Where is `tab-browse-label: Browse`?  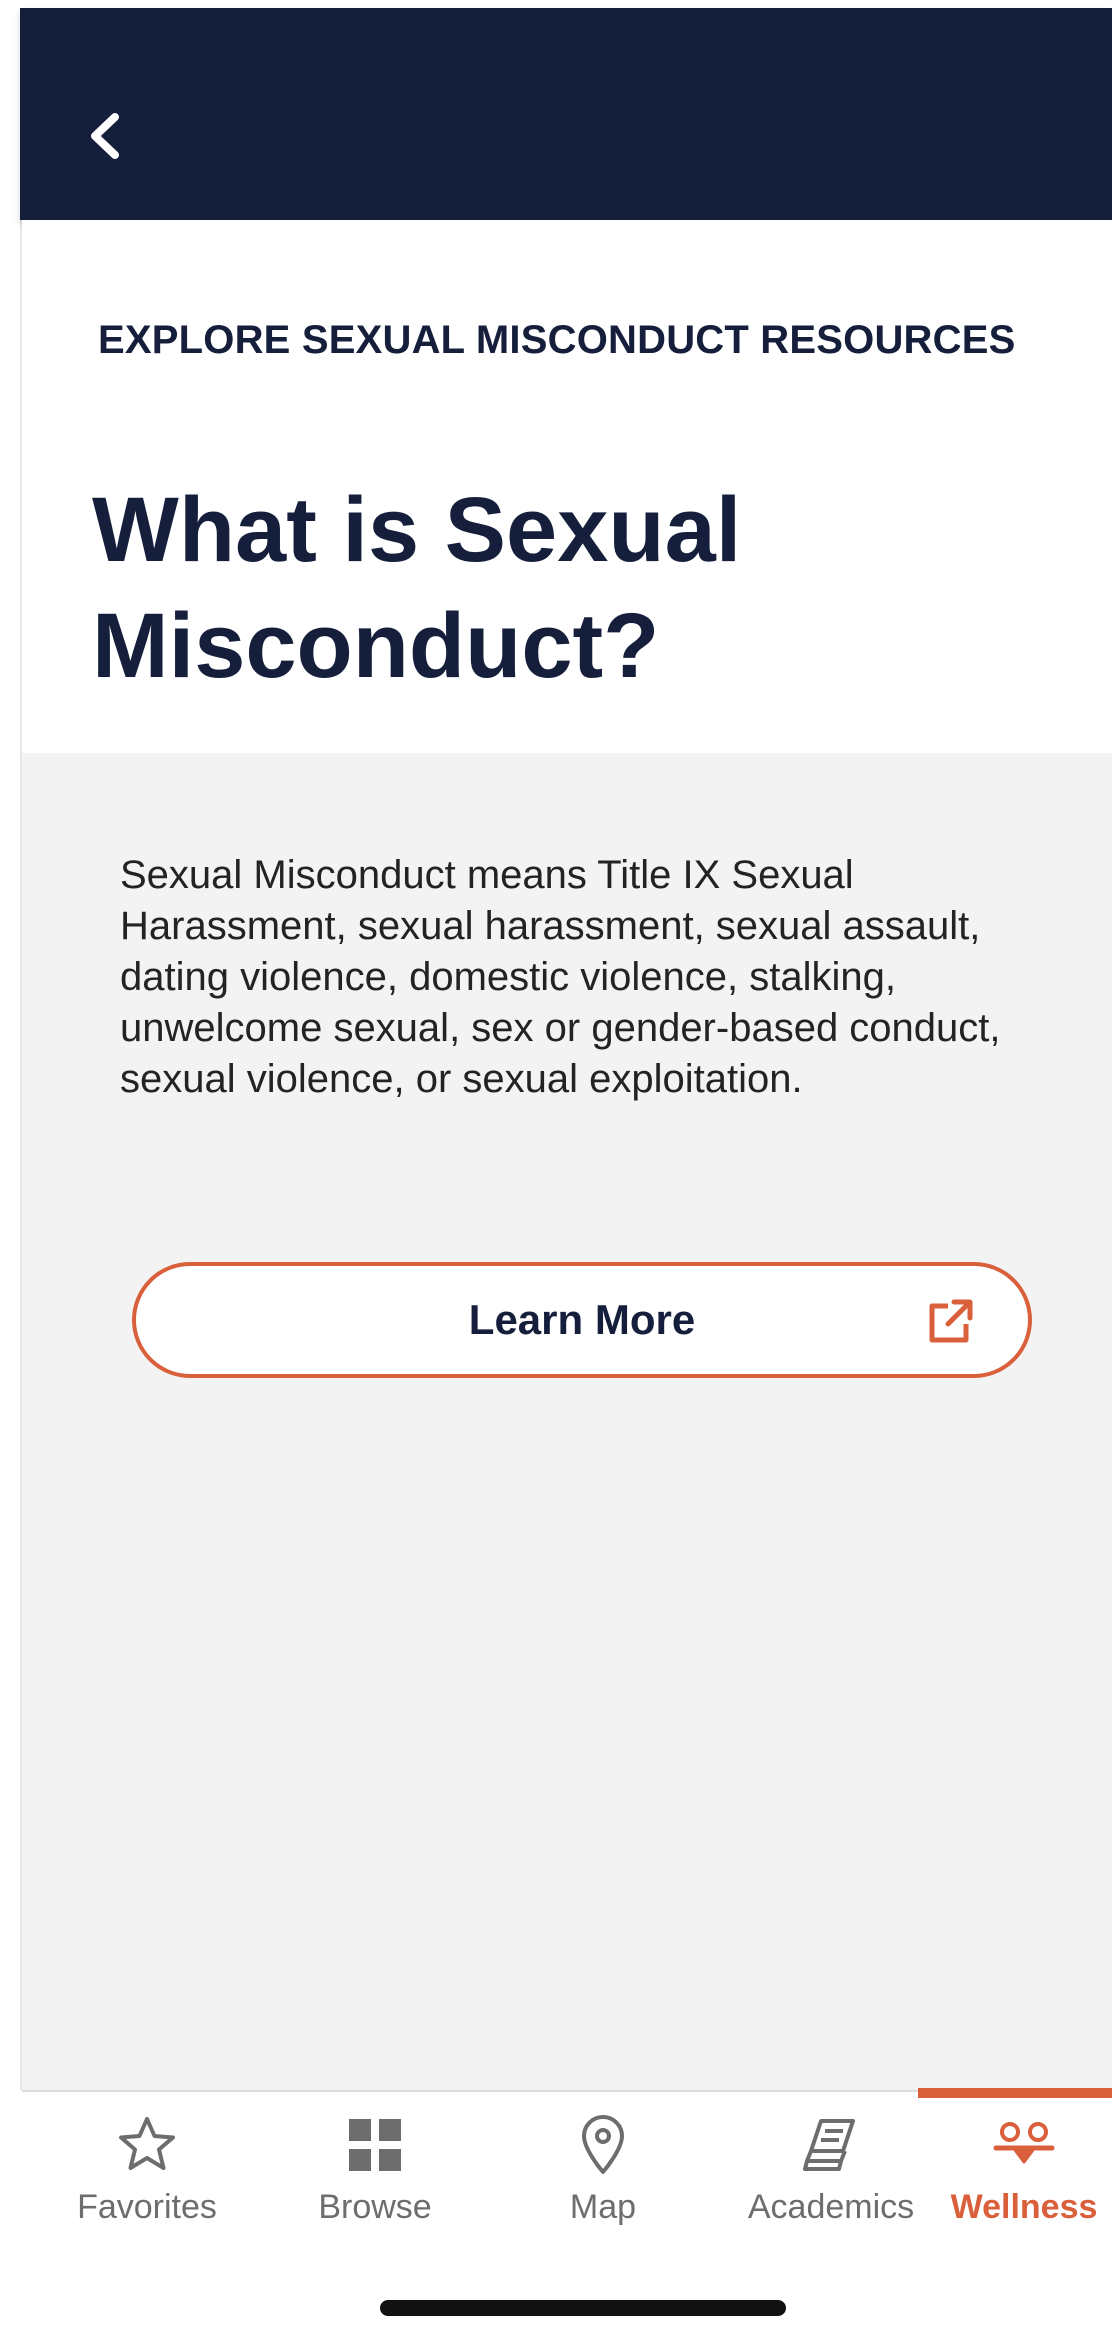 tab-browse-label: Browse is located at coordinates (375, 2207).